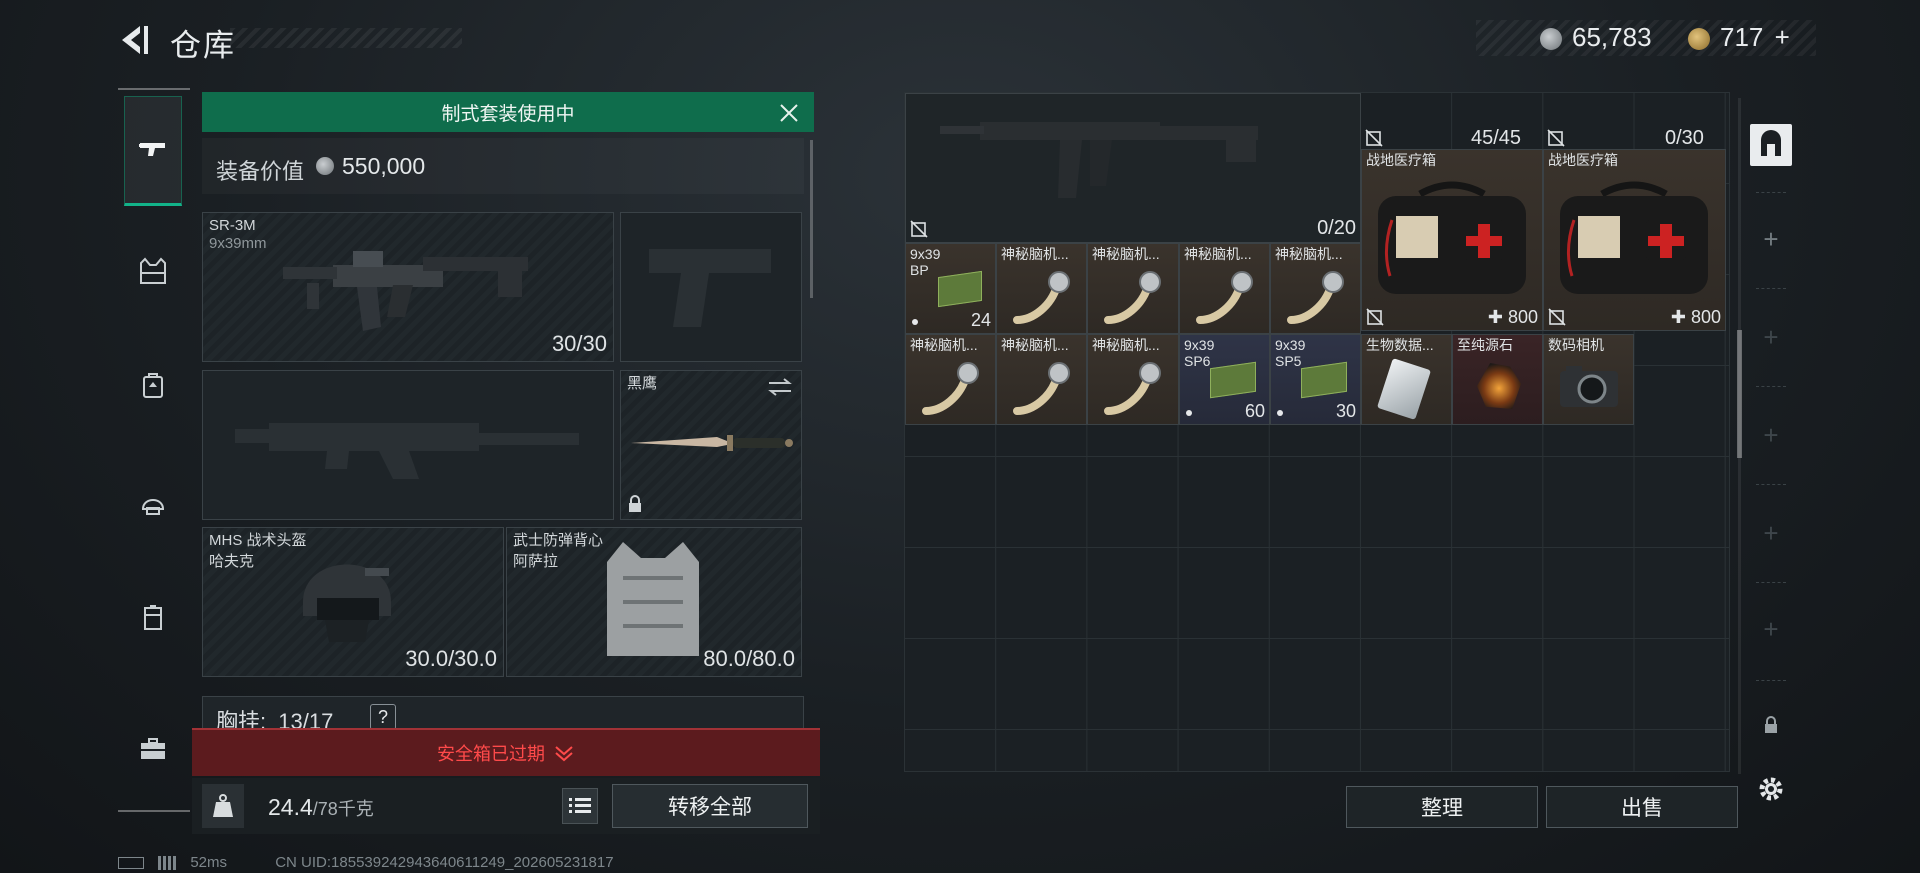 The width and height of the screenshot is (1920, 873). I want to click on gear-icon, so click(1771, 789).